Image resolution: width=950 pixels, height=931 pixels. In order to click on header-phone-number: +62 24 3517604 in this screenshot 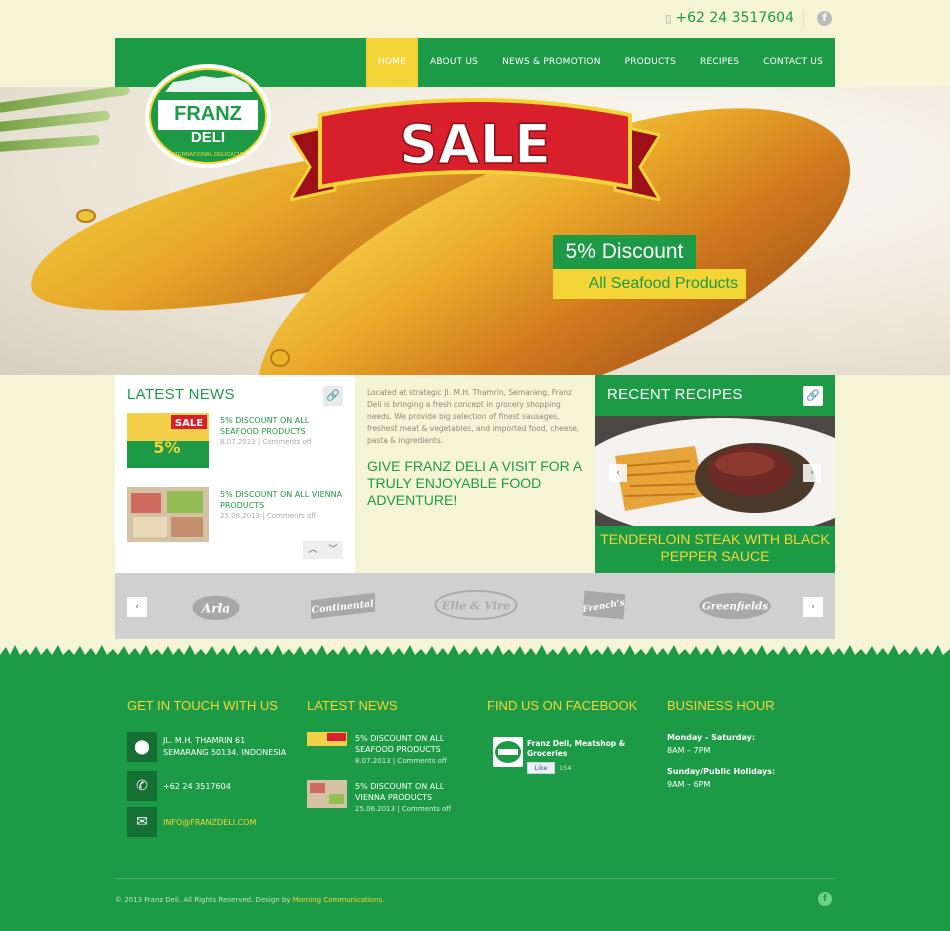, I will do `click(734, 18)`.